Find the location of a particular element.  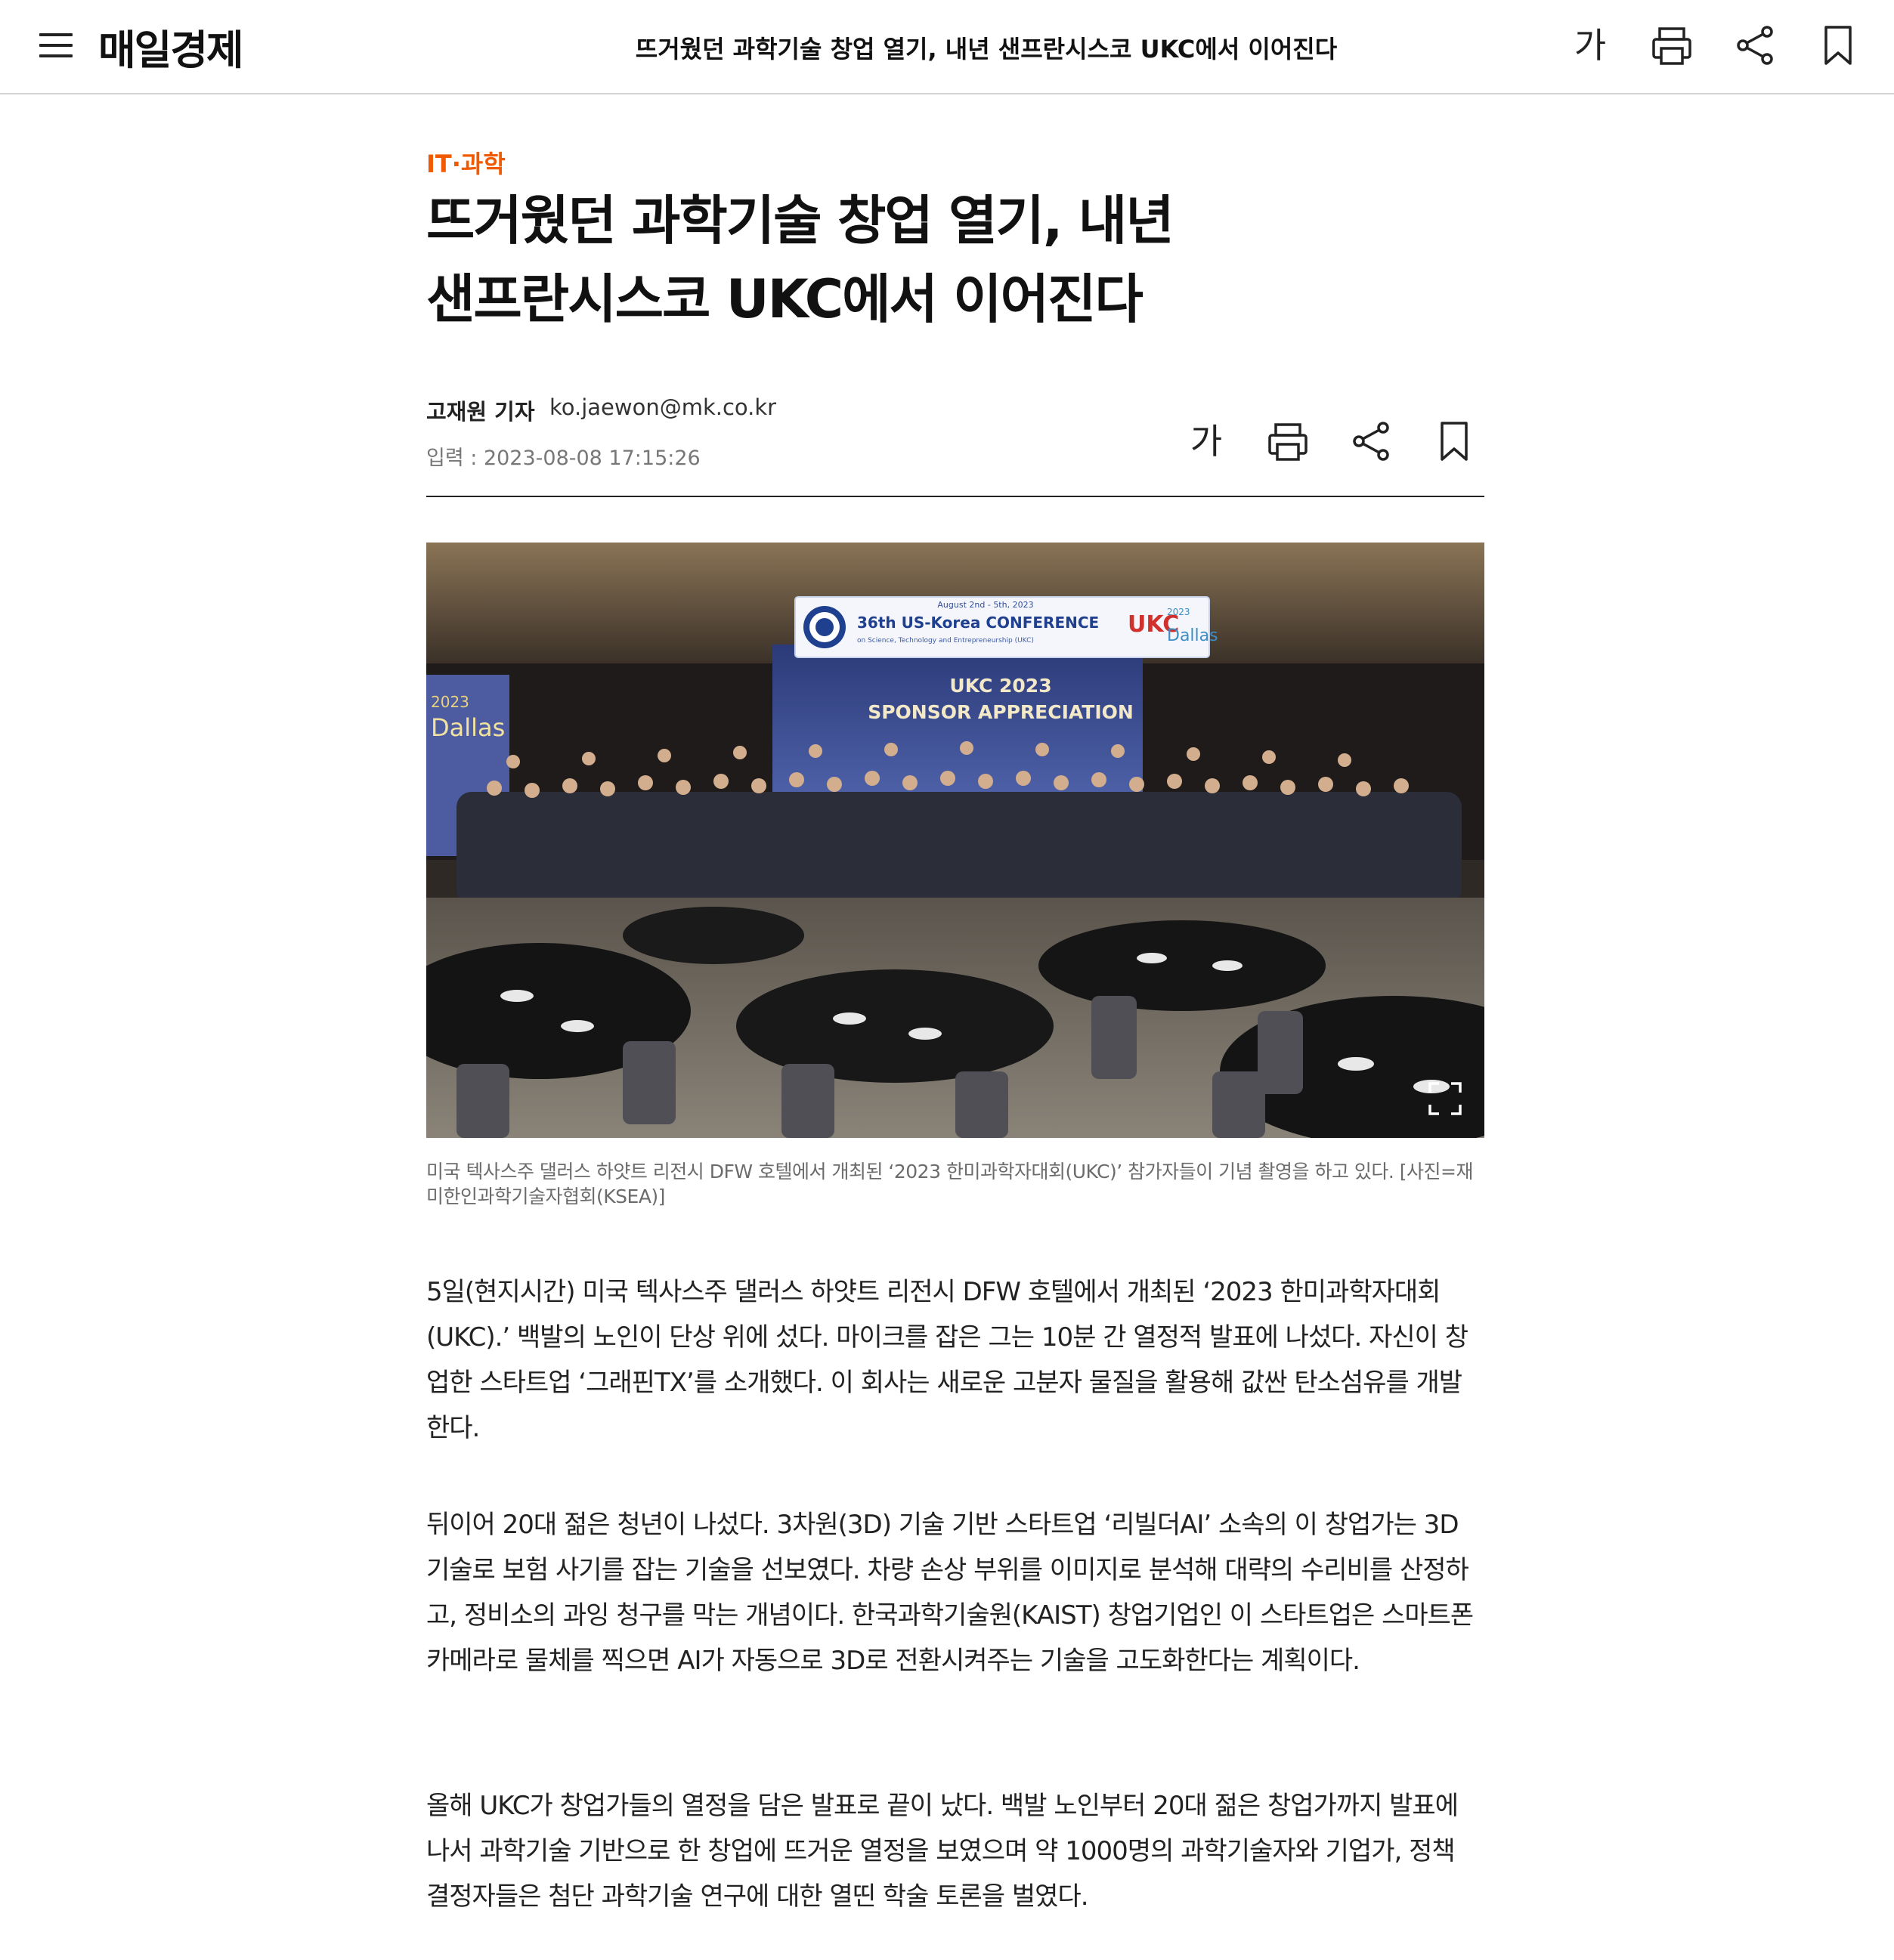

headline-line-2: 샌프란시스코 UKC에서 이어진다 is located at coordinates (785, 299).